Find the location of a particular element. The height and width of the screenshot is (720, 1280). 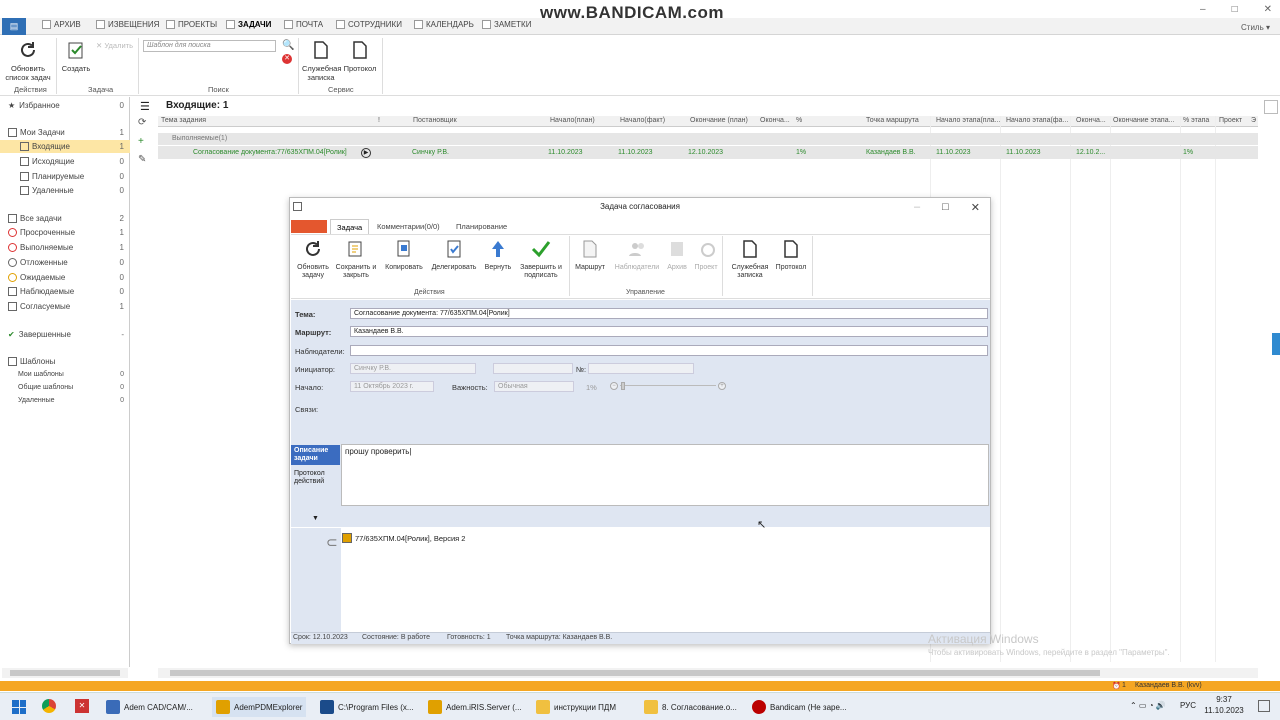

col-author: Постановщик is located at coordinates (435, 120).